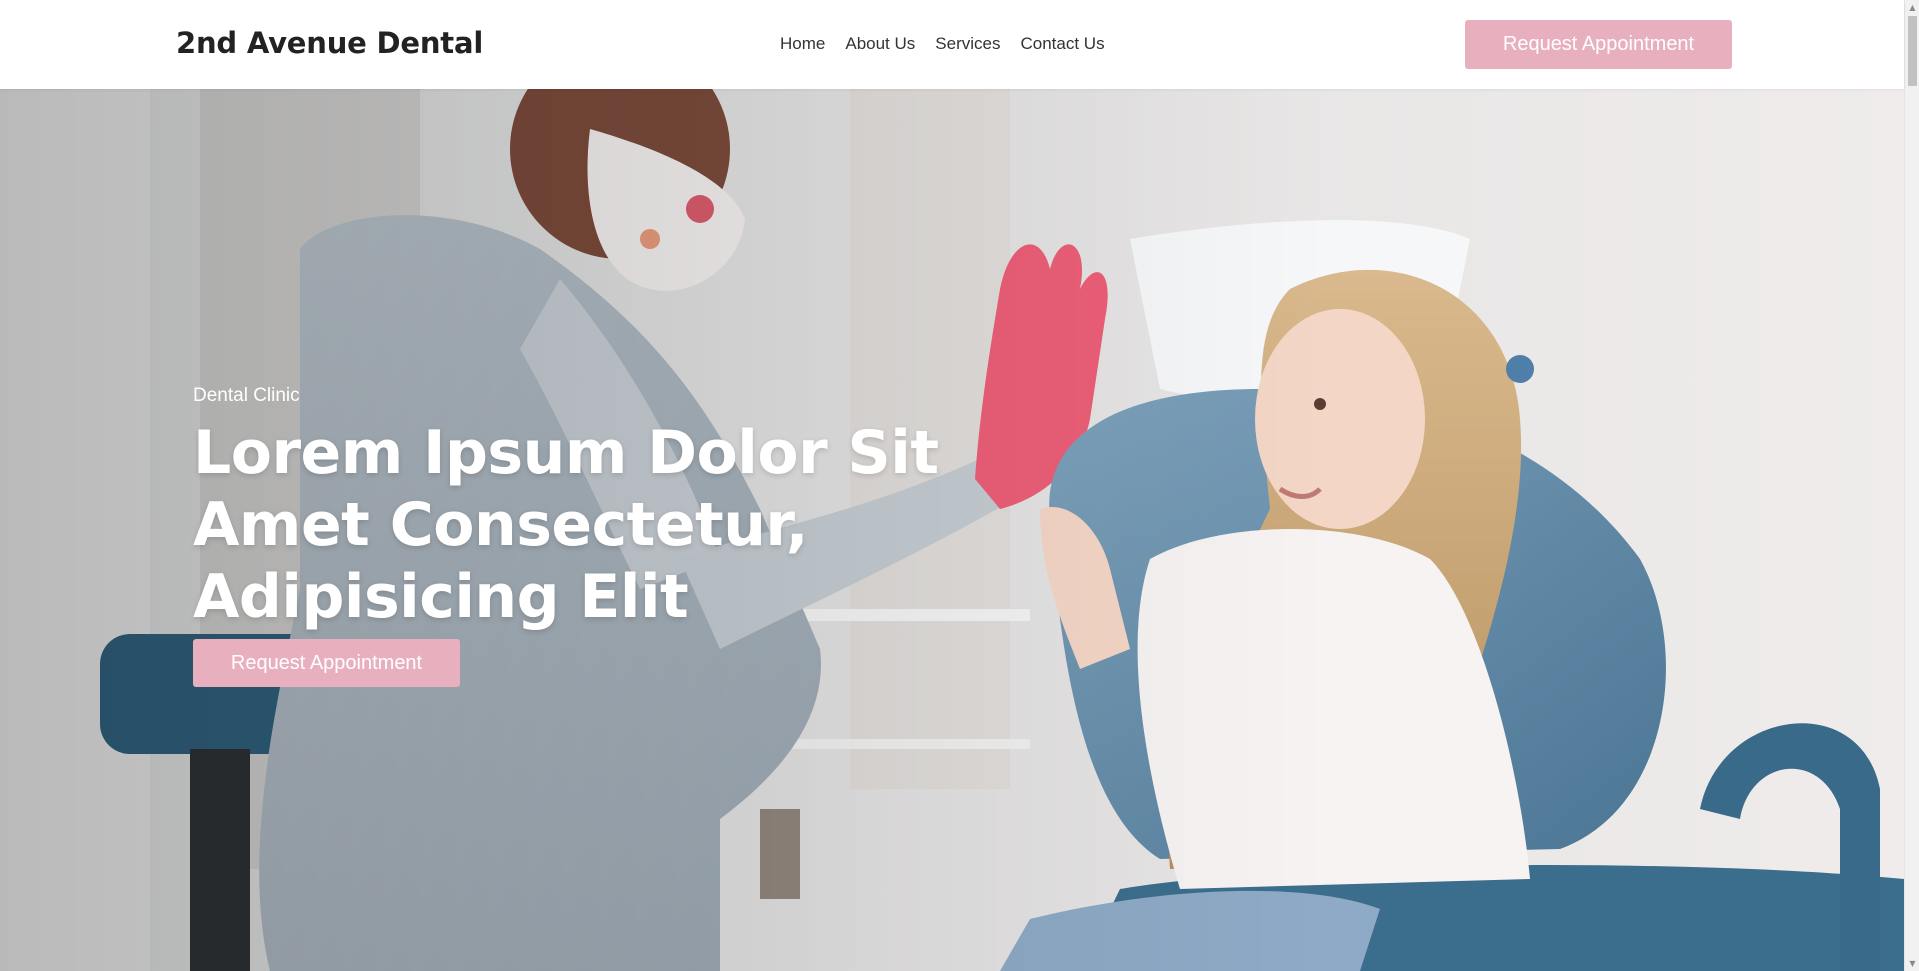  I want to click on page-scrollbar: ▲ ▼, so click(1911, 485).